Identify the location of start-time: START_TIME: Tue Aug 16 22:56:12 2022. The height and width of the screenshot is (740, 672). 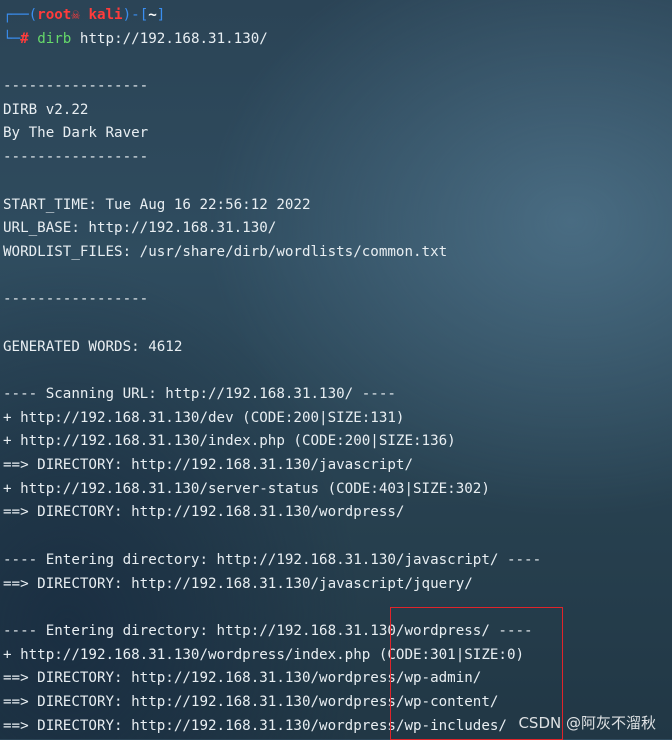
(157, 204).